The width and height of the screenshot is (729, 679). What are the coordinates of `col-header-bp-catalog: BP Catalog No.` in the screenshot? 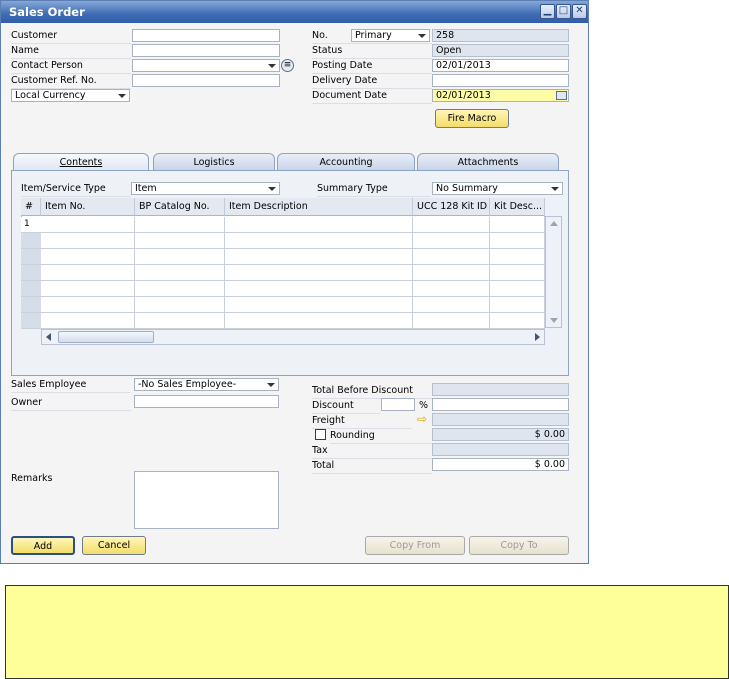 It's located at (180, 207).